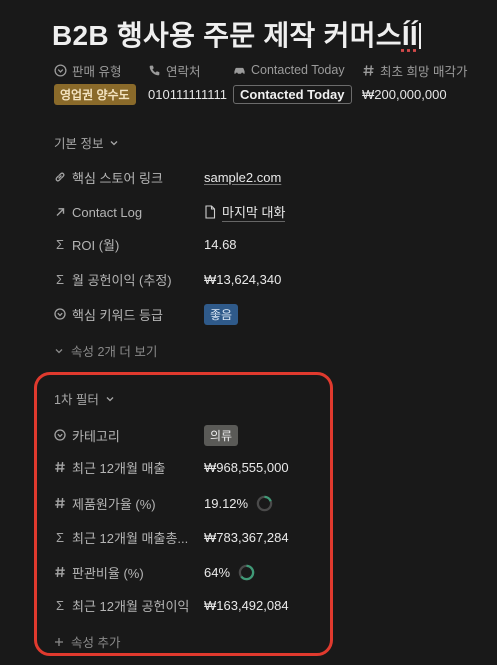 This screenshot has width=497, height=665. What do you see at coordinates (246, 605) in the screenshot?
I see `12m-contribution-value: ₩163,492,084` at bounding box center [246, 605].